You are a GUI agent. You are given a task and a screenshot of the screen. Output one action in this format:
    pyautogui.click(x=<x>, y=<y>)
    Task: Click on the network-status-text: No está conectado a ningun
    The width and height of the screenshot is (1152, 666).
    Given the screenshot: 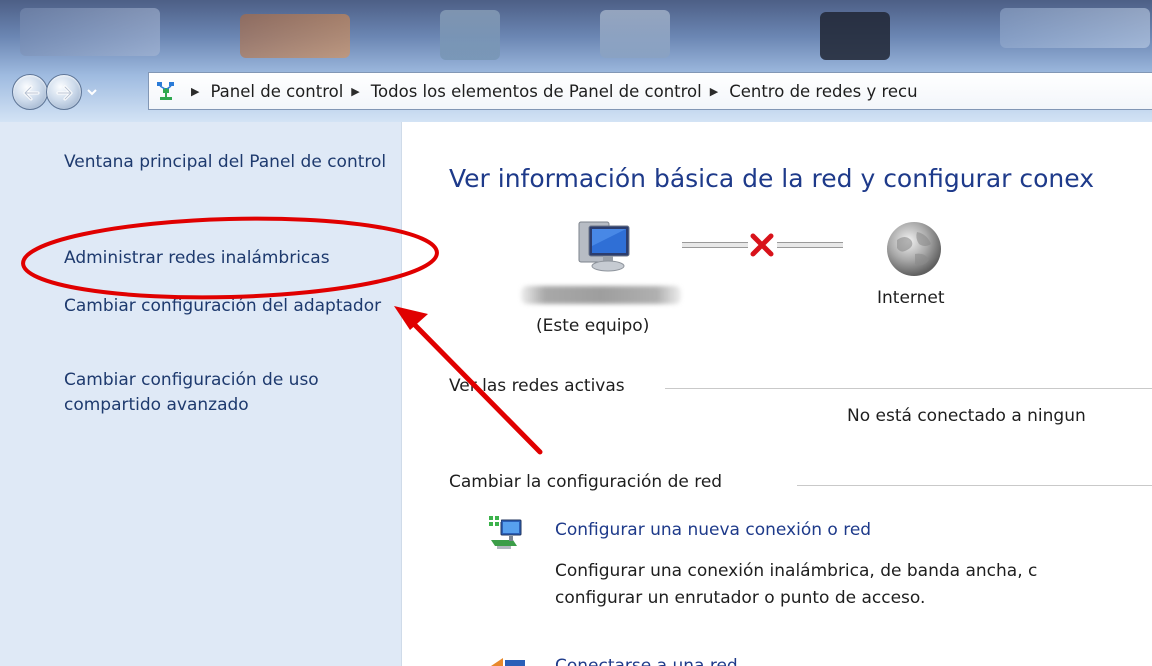 What is the action you would take?
    pyautogui.click(x=966, y=416)
    